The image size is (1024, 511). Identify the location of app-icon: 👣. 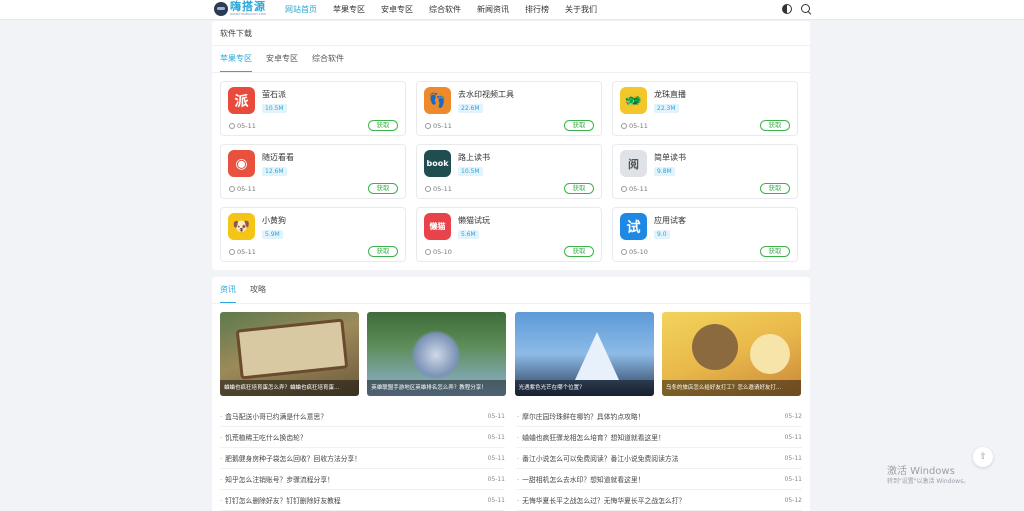
(437, 100).